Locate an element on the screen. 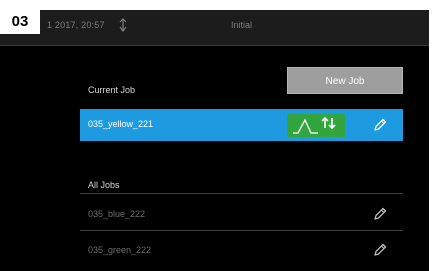  usb-arrow-icon is located at coordinates (123, 26).